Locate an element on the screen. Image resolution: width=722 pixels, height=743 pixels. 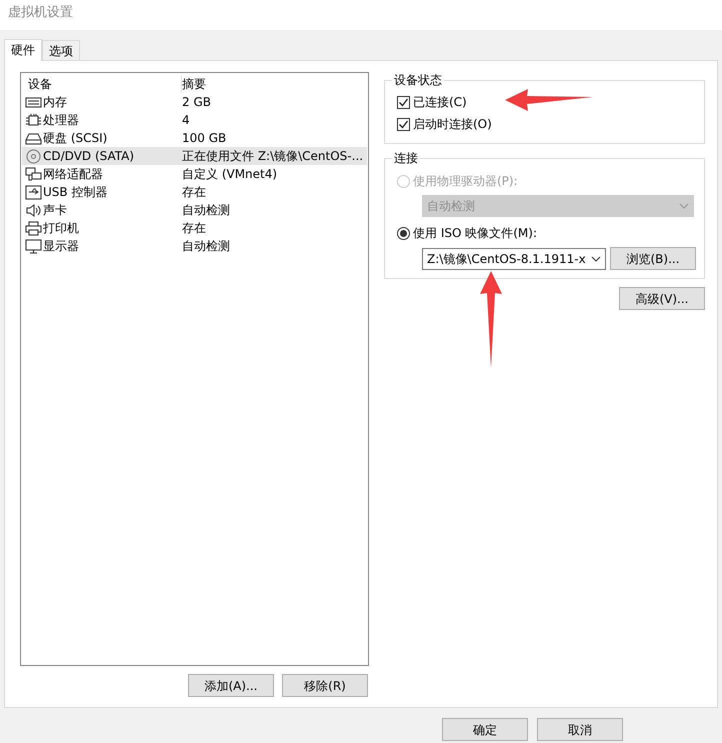
device-row: USB 控制器 存在 is located at coordinates (194, 192).